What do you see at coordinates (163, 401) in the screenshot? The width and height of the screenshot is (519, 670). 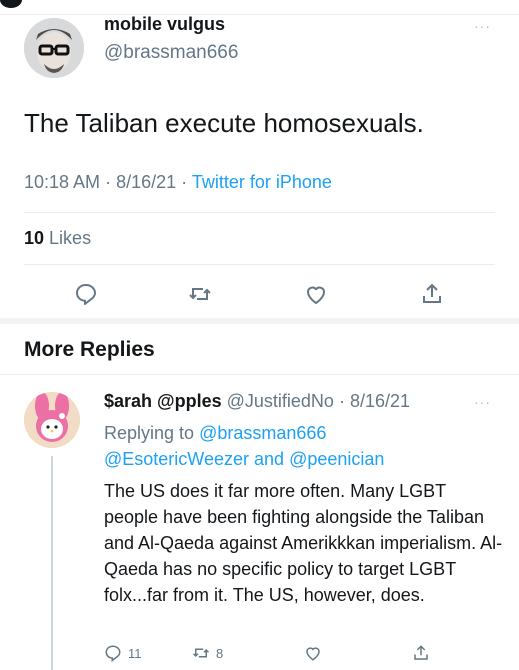 I see `reply-author-name: $arah @pples` at bounding box center [163, 401].